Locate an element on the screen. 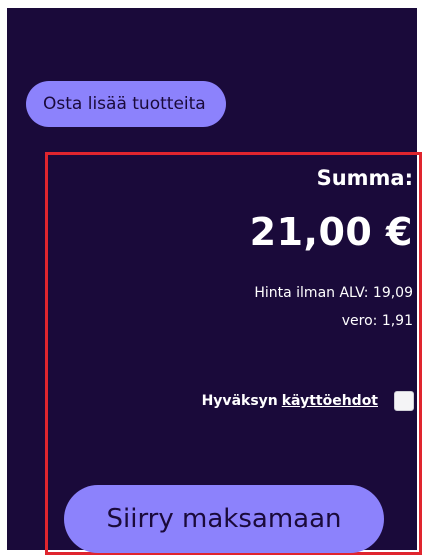 The width and height of the screenshot is (422, 555). total-amount: 21,00 € is located at coordinates (331, 232).